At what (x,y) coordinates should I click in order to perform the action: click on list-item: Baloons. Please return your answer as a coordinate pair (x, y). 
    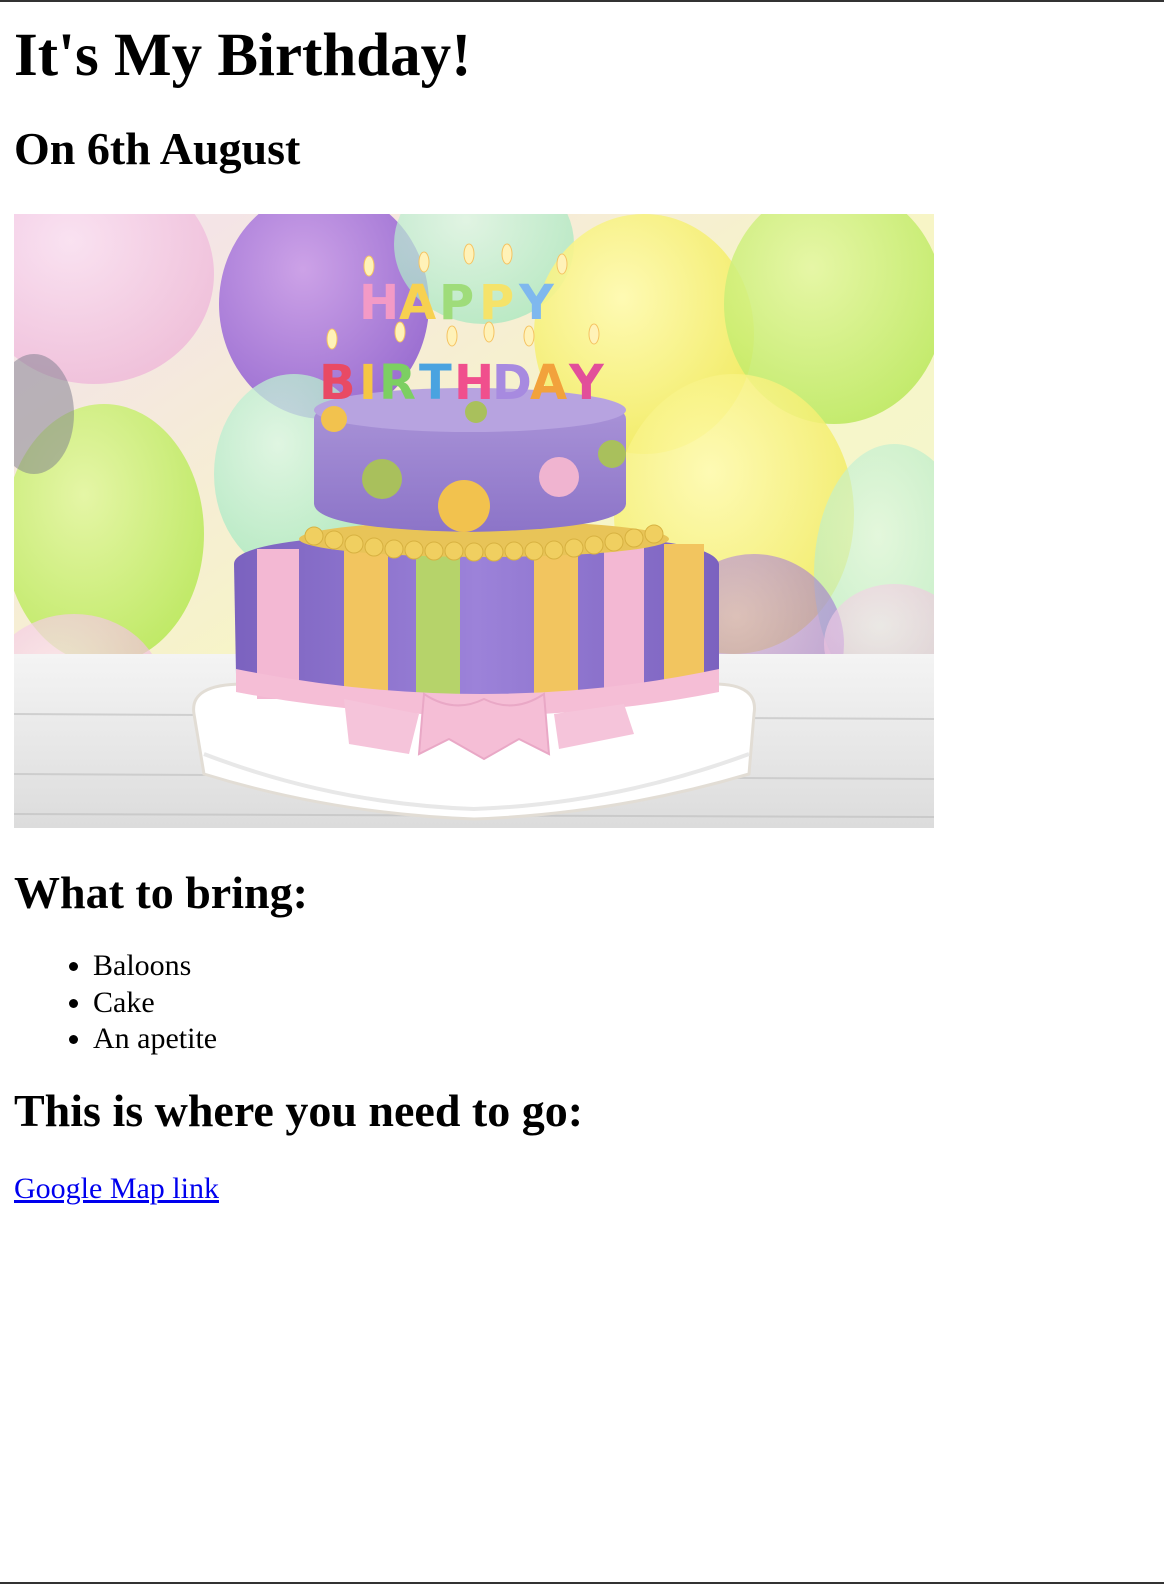
    Looking at the image, I should click on (621, 966).